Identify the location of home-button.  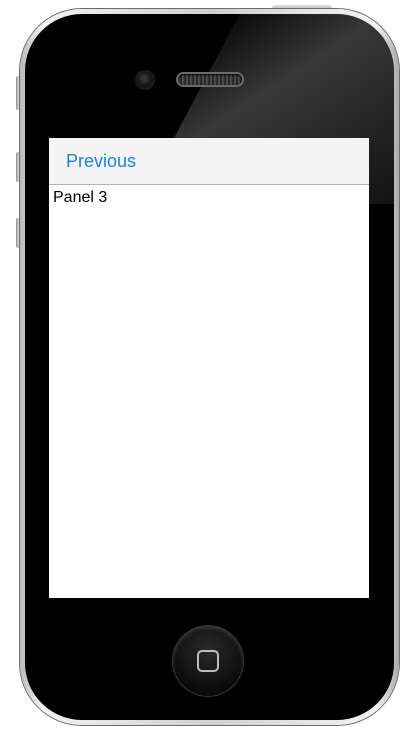
(208, 661).